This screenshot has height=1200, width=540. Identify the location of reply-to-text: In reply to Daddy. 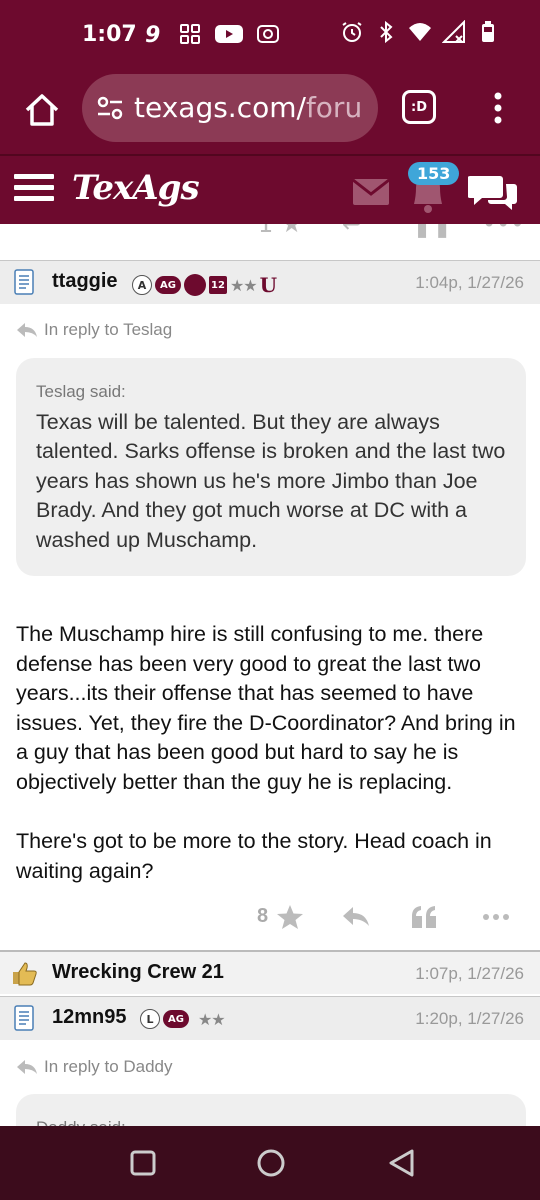
(108, 1066).